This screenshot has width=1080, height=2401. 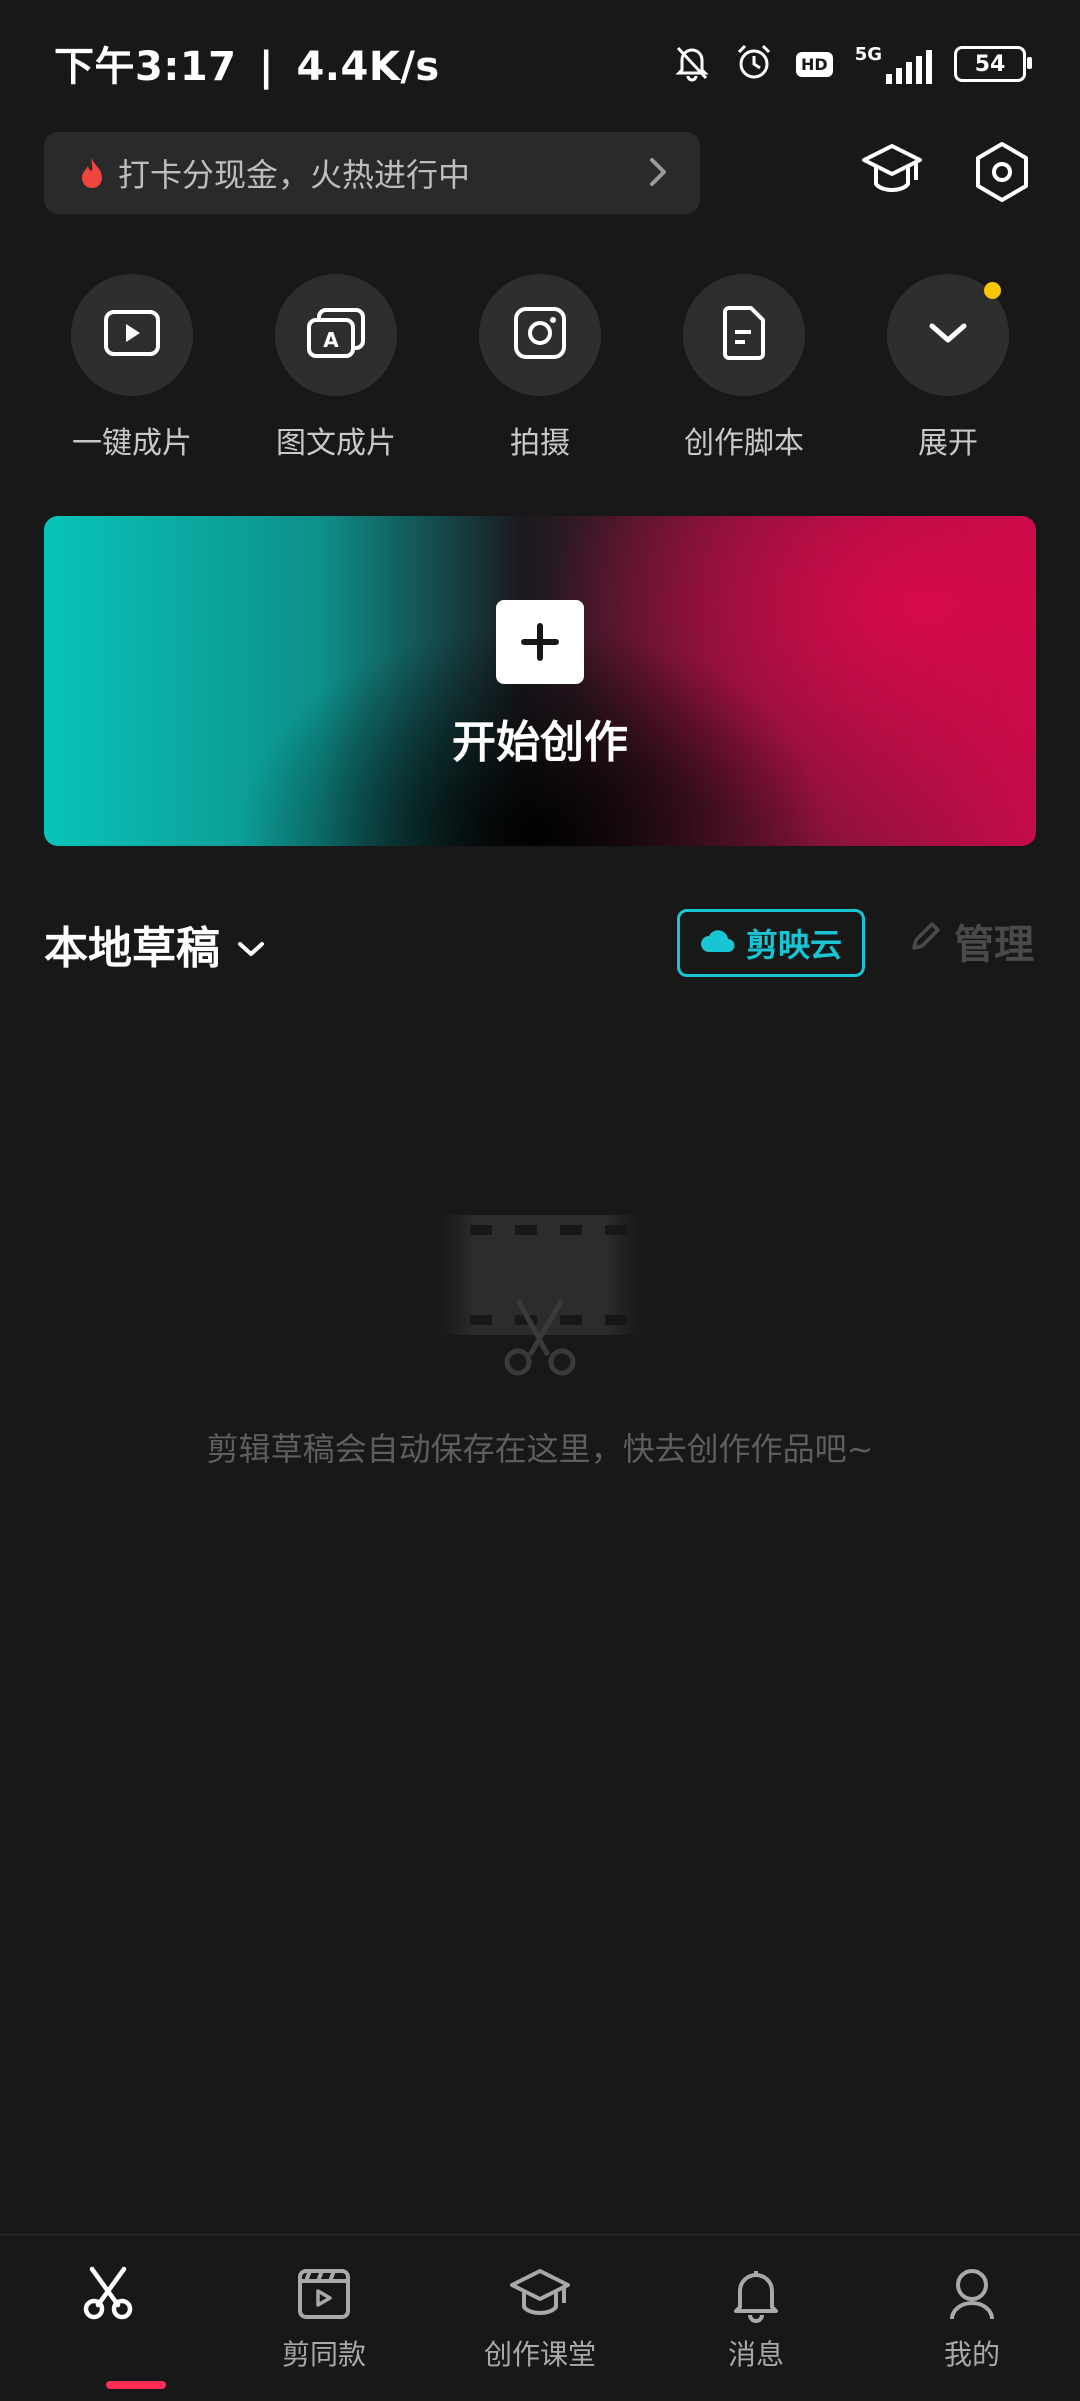 I want to click on profile-icon, so click(x=972, y=2298).